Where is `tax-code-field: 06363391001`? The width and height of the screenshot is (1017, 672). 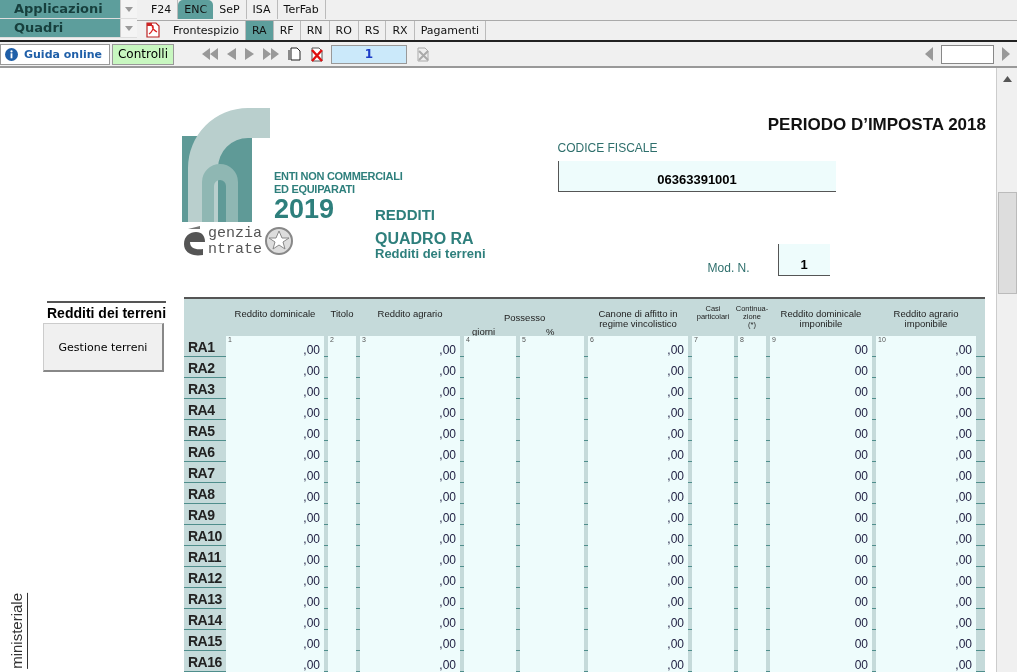 tax-code-field: 06363391001 is located at coordinates (696, 176).